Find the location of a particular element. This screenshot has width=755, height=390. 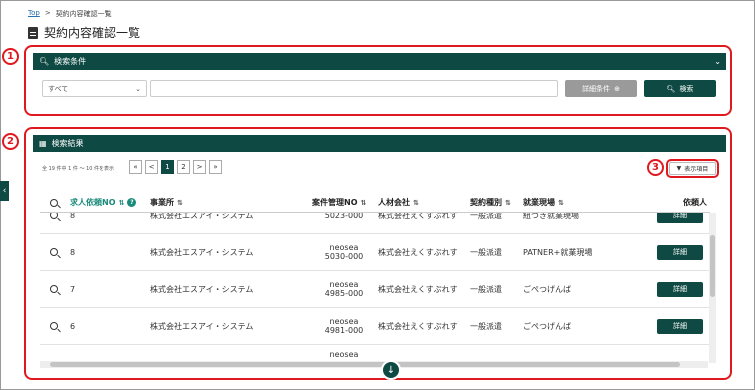

category-select: すべて ⌄ is located at coordinates (94, 88).